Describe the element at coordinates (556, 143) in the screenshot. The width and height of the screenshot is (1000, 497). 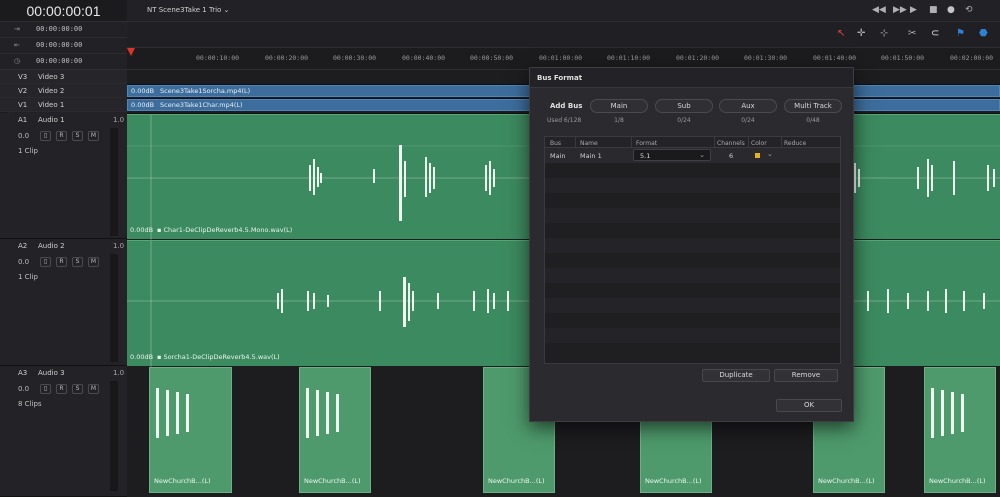
I see `column-header: Bus` at that location.